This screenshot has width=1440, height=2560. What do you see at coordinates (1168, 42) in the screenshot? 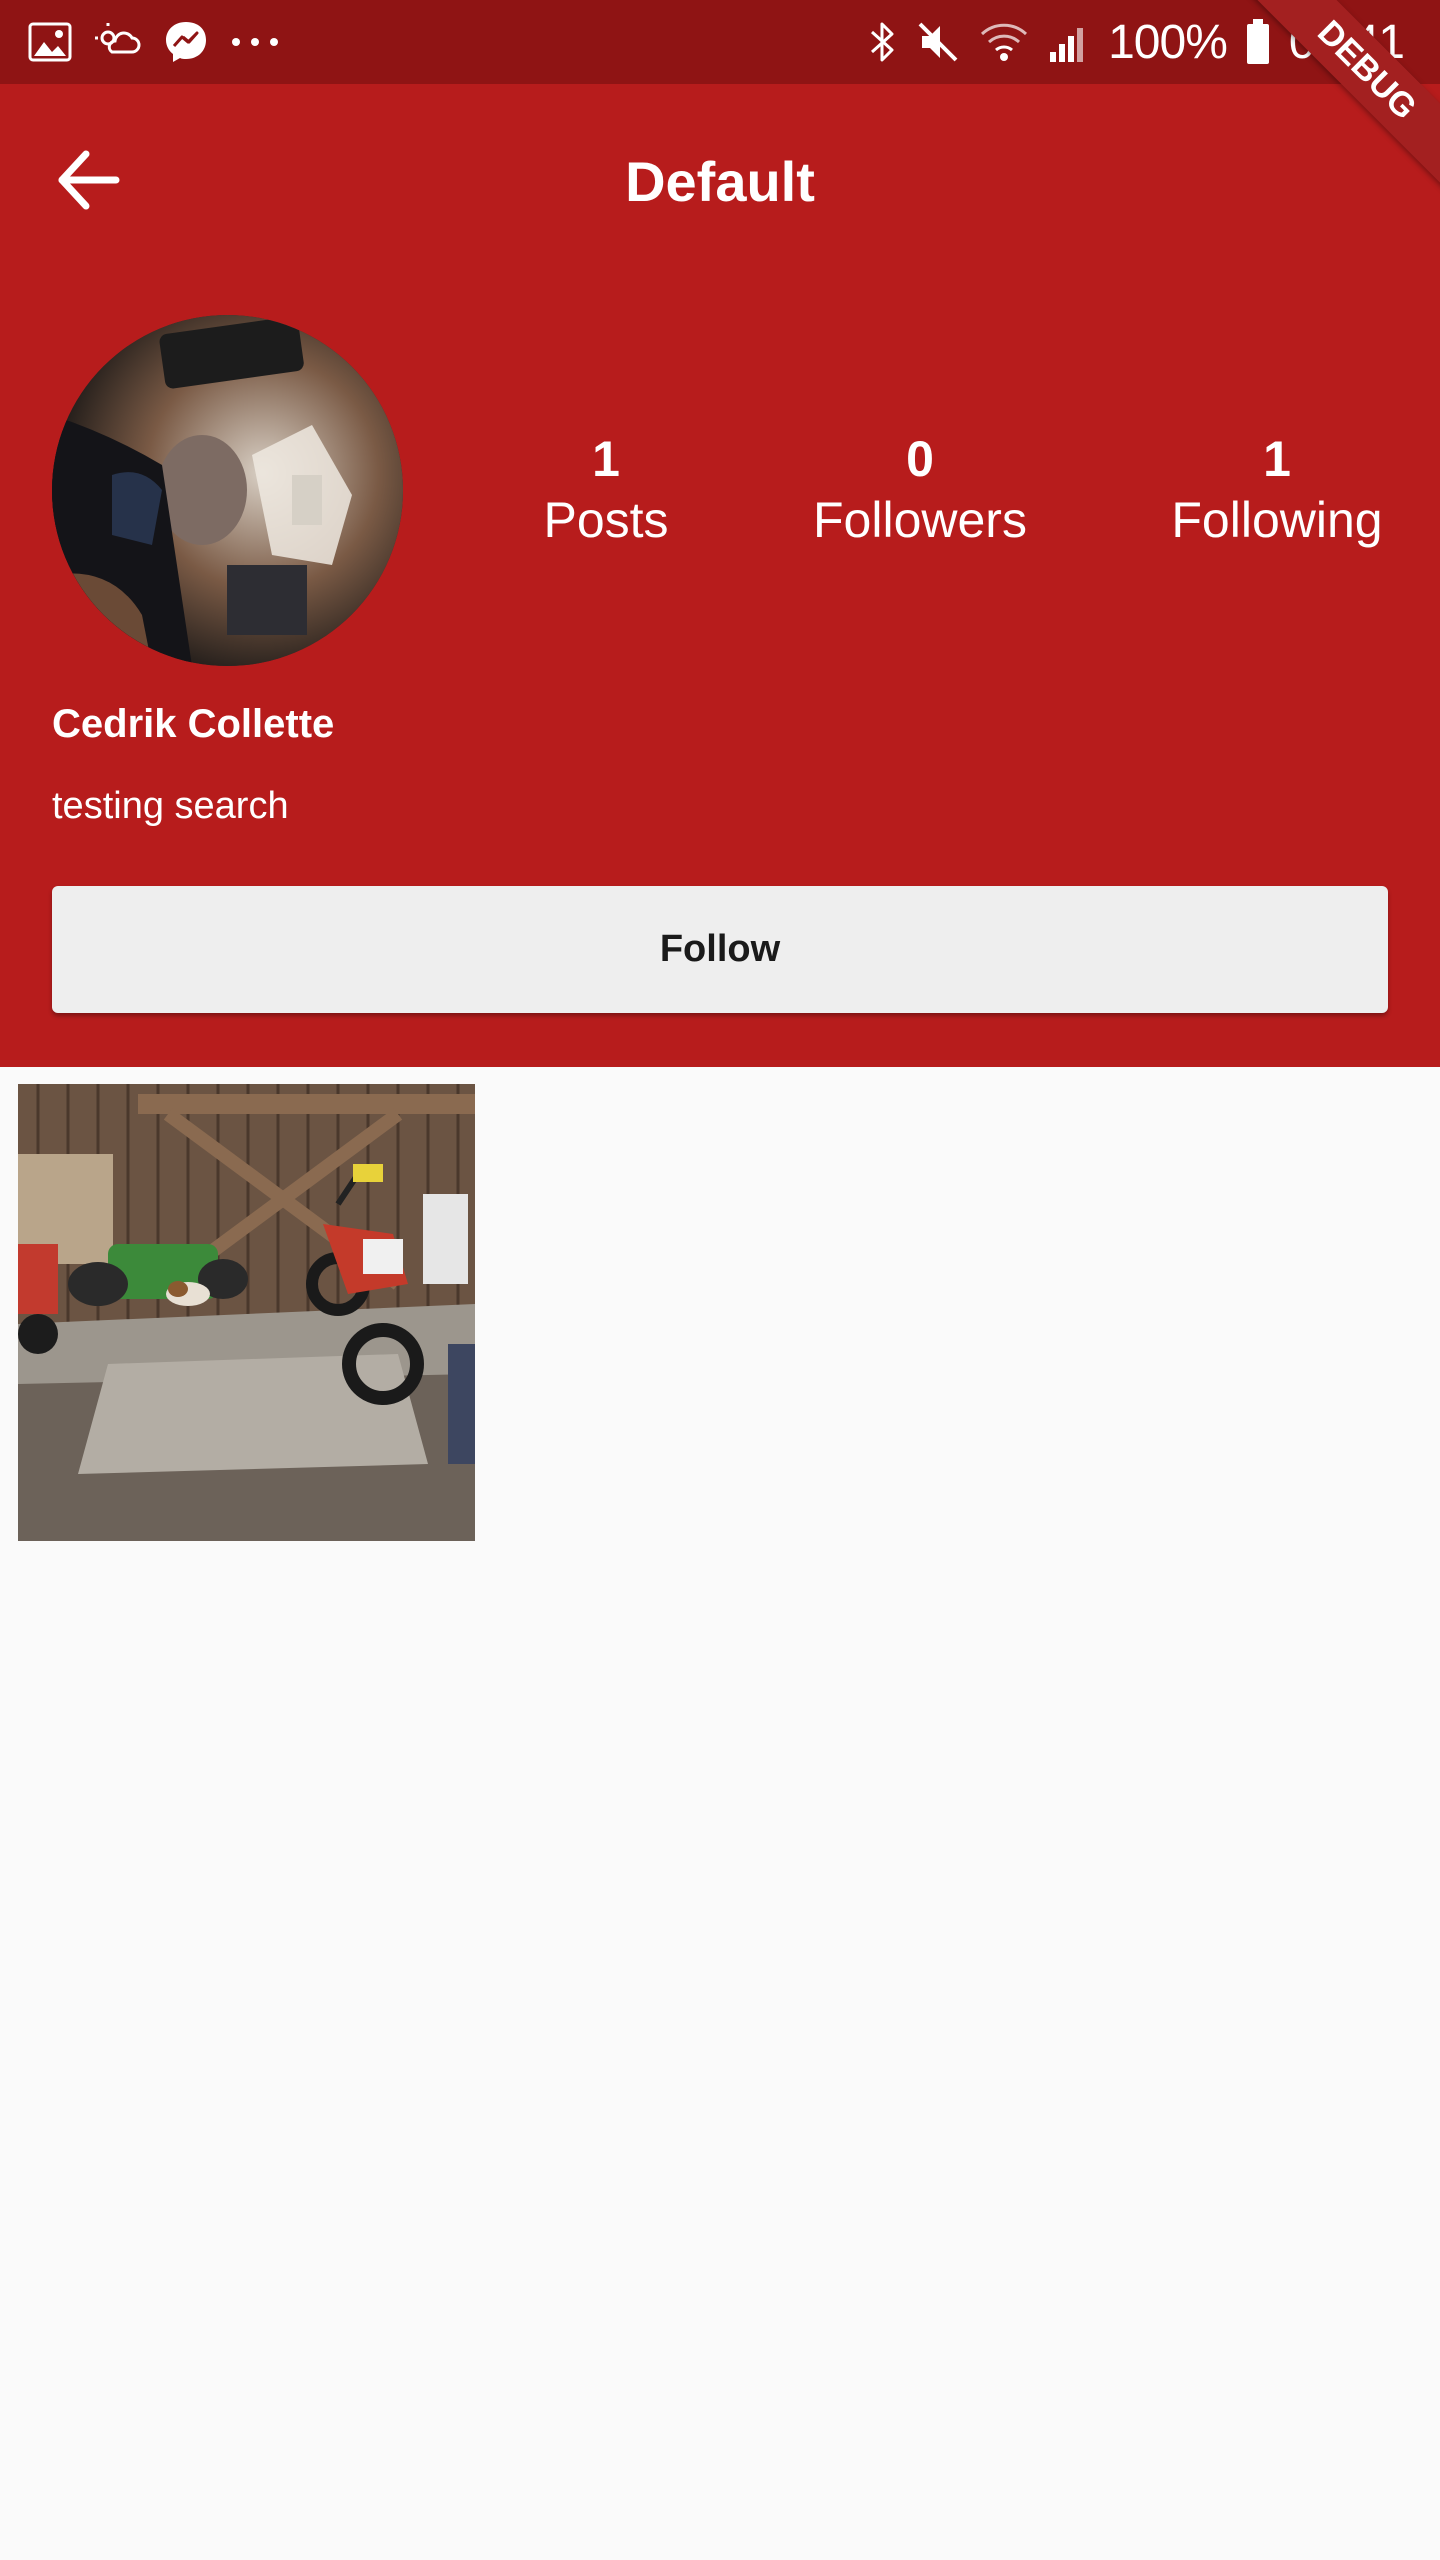
I see `battery-percent: 100%` at bounding box center [1168, 42].